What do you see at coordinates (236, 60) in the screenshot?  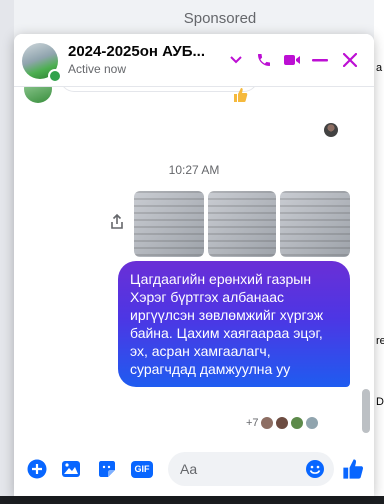 I see `chevron-down-icon` at bounding box center [236, 60].